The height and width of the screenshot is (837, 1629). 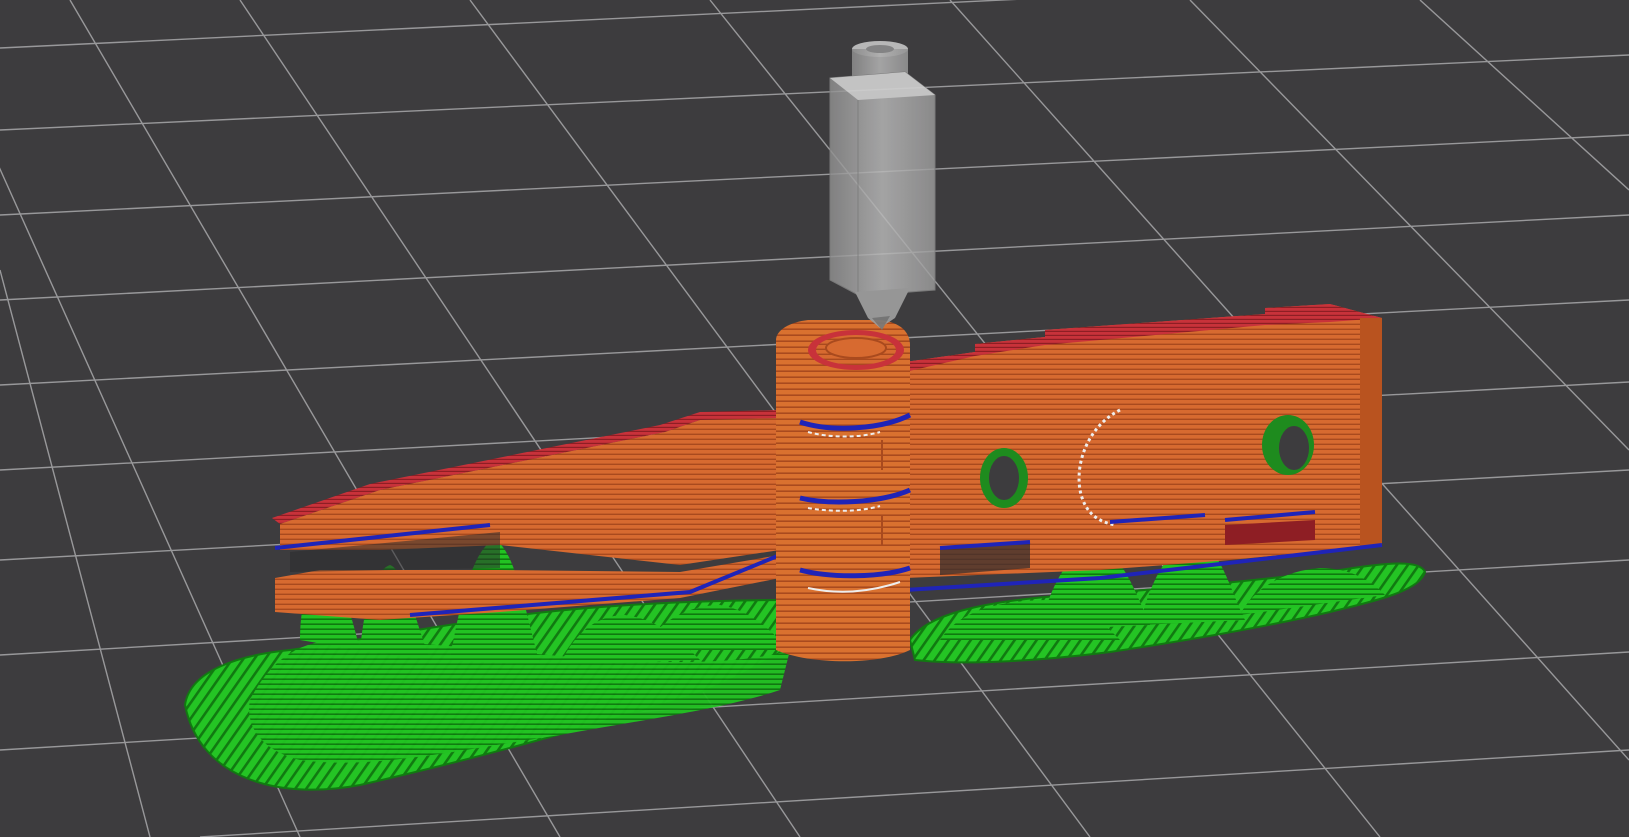 I want to click on part-right-body, so click(x=1143, y=448).